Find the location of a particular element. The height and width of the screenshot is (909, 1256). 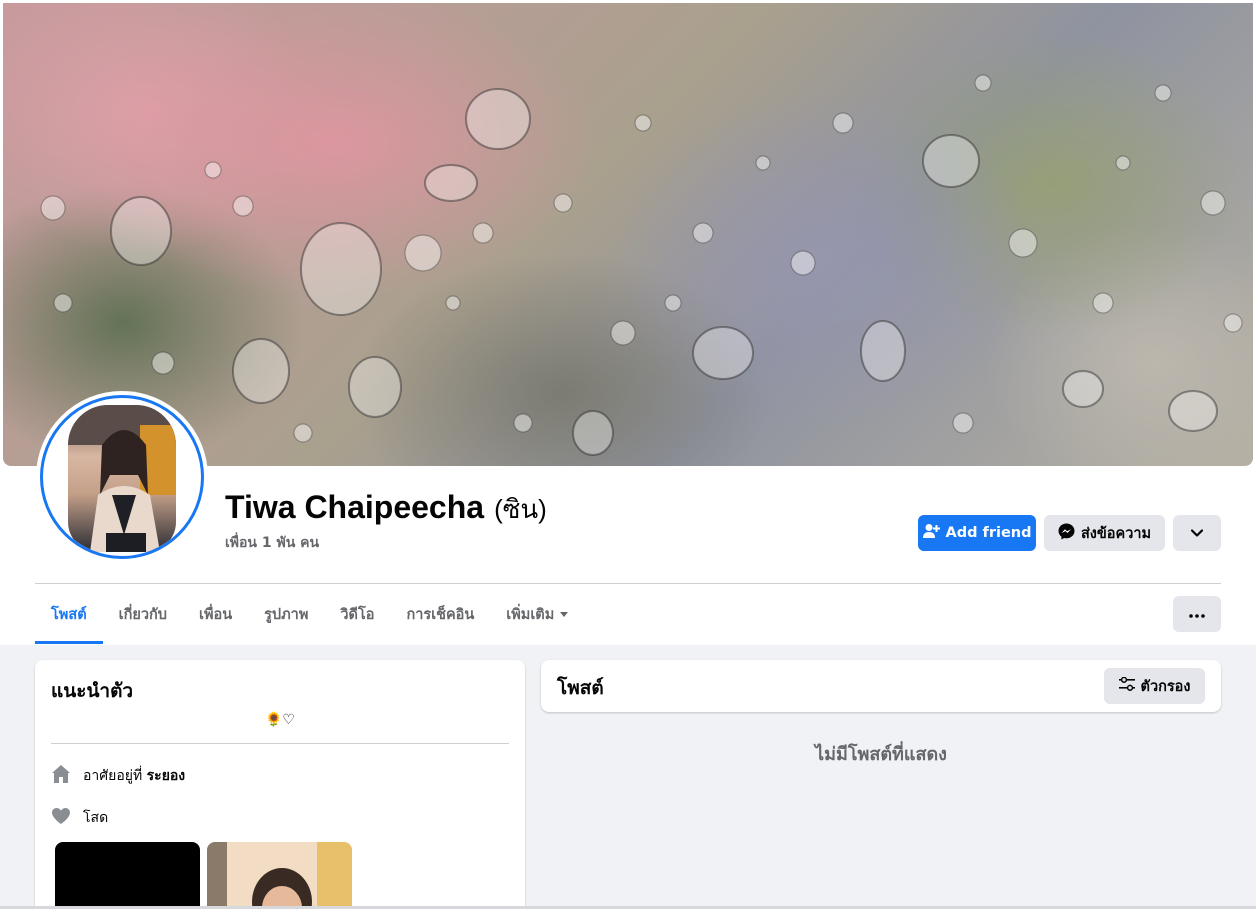

tab-label: เพิ่มเติม is located at coordinates (530, 614).